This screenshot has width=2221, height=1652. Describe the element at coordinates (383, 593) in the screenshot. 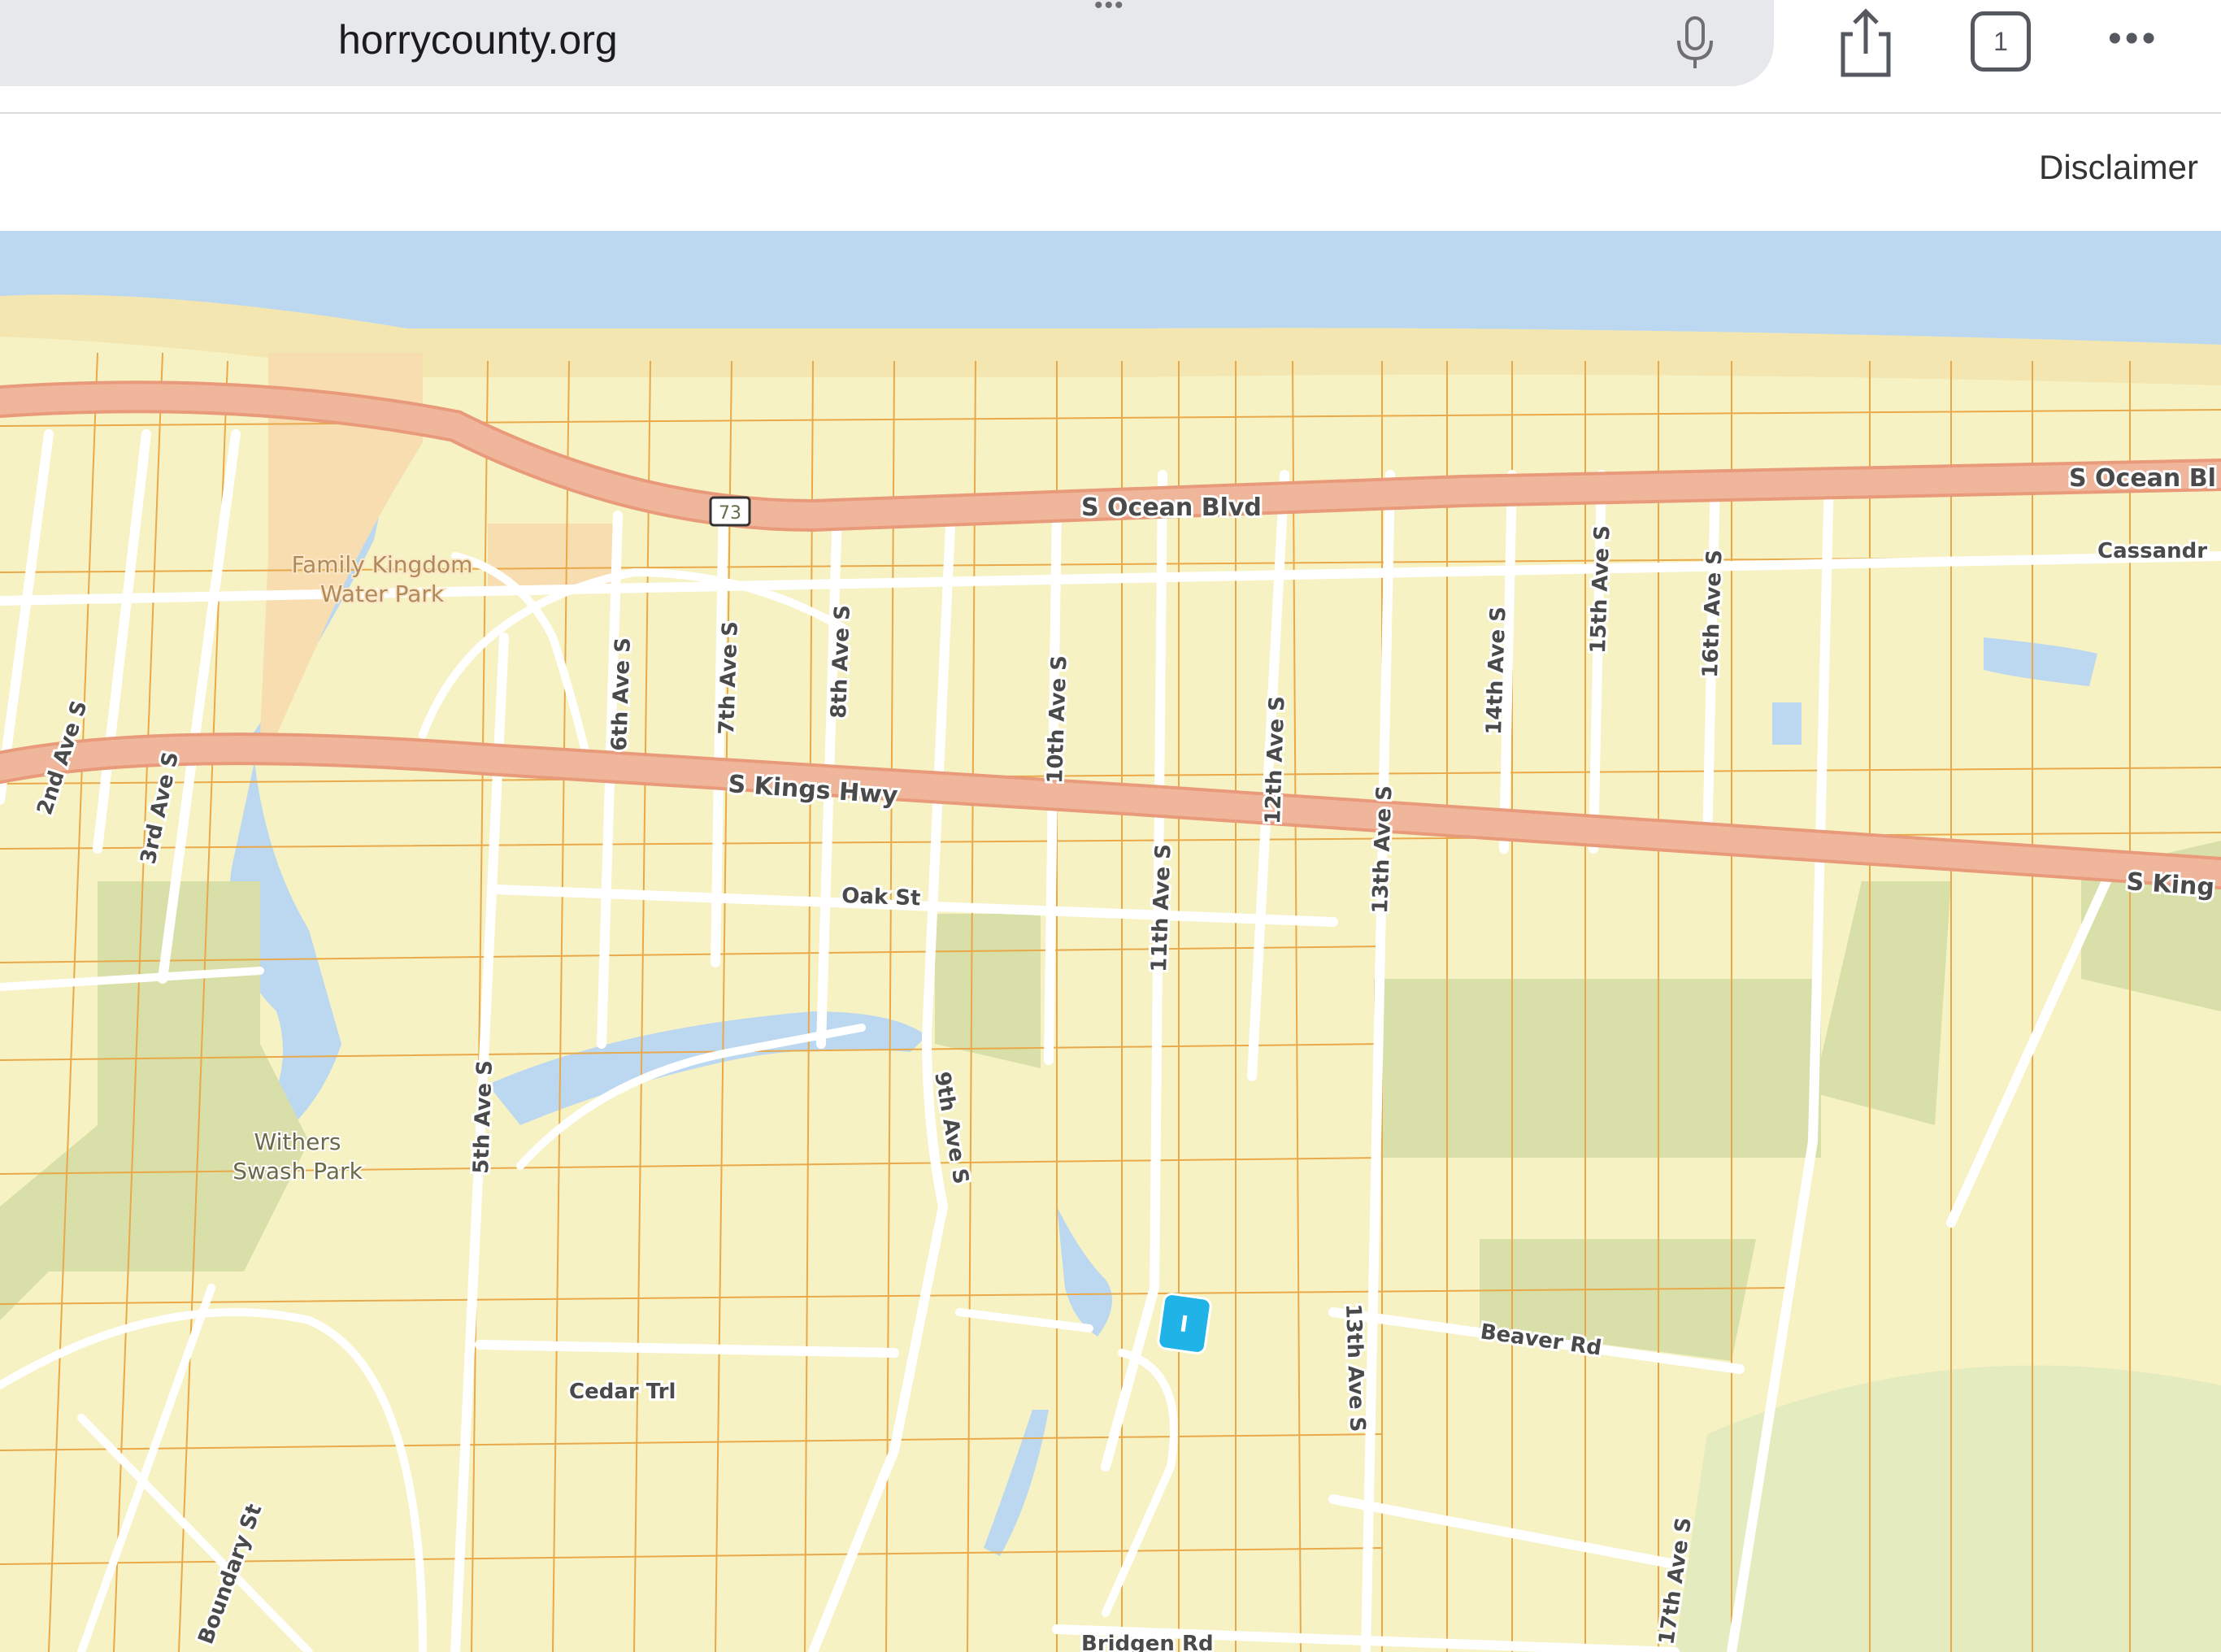

I see `label-water-park: Water Park` at that location.